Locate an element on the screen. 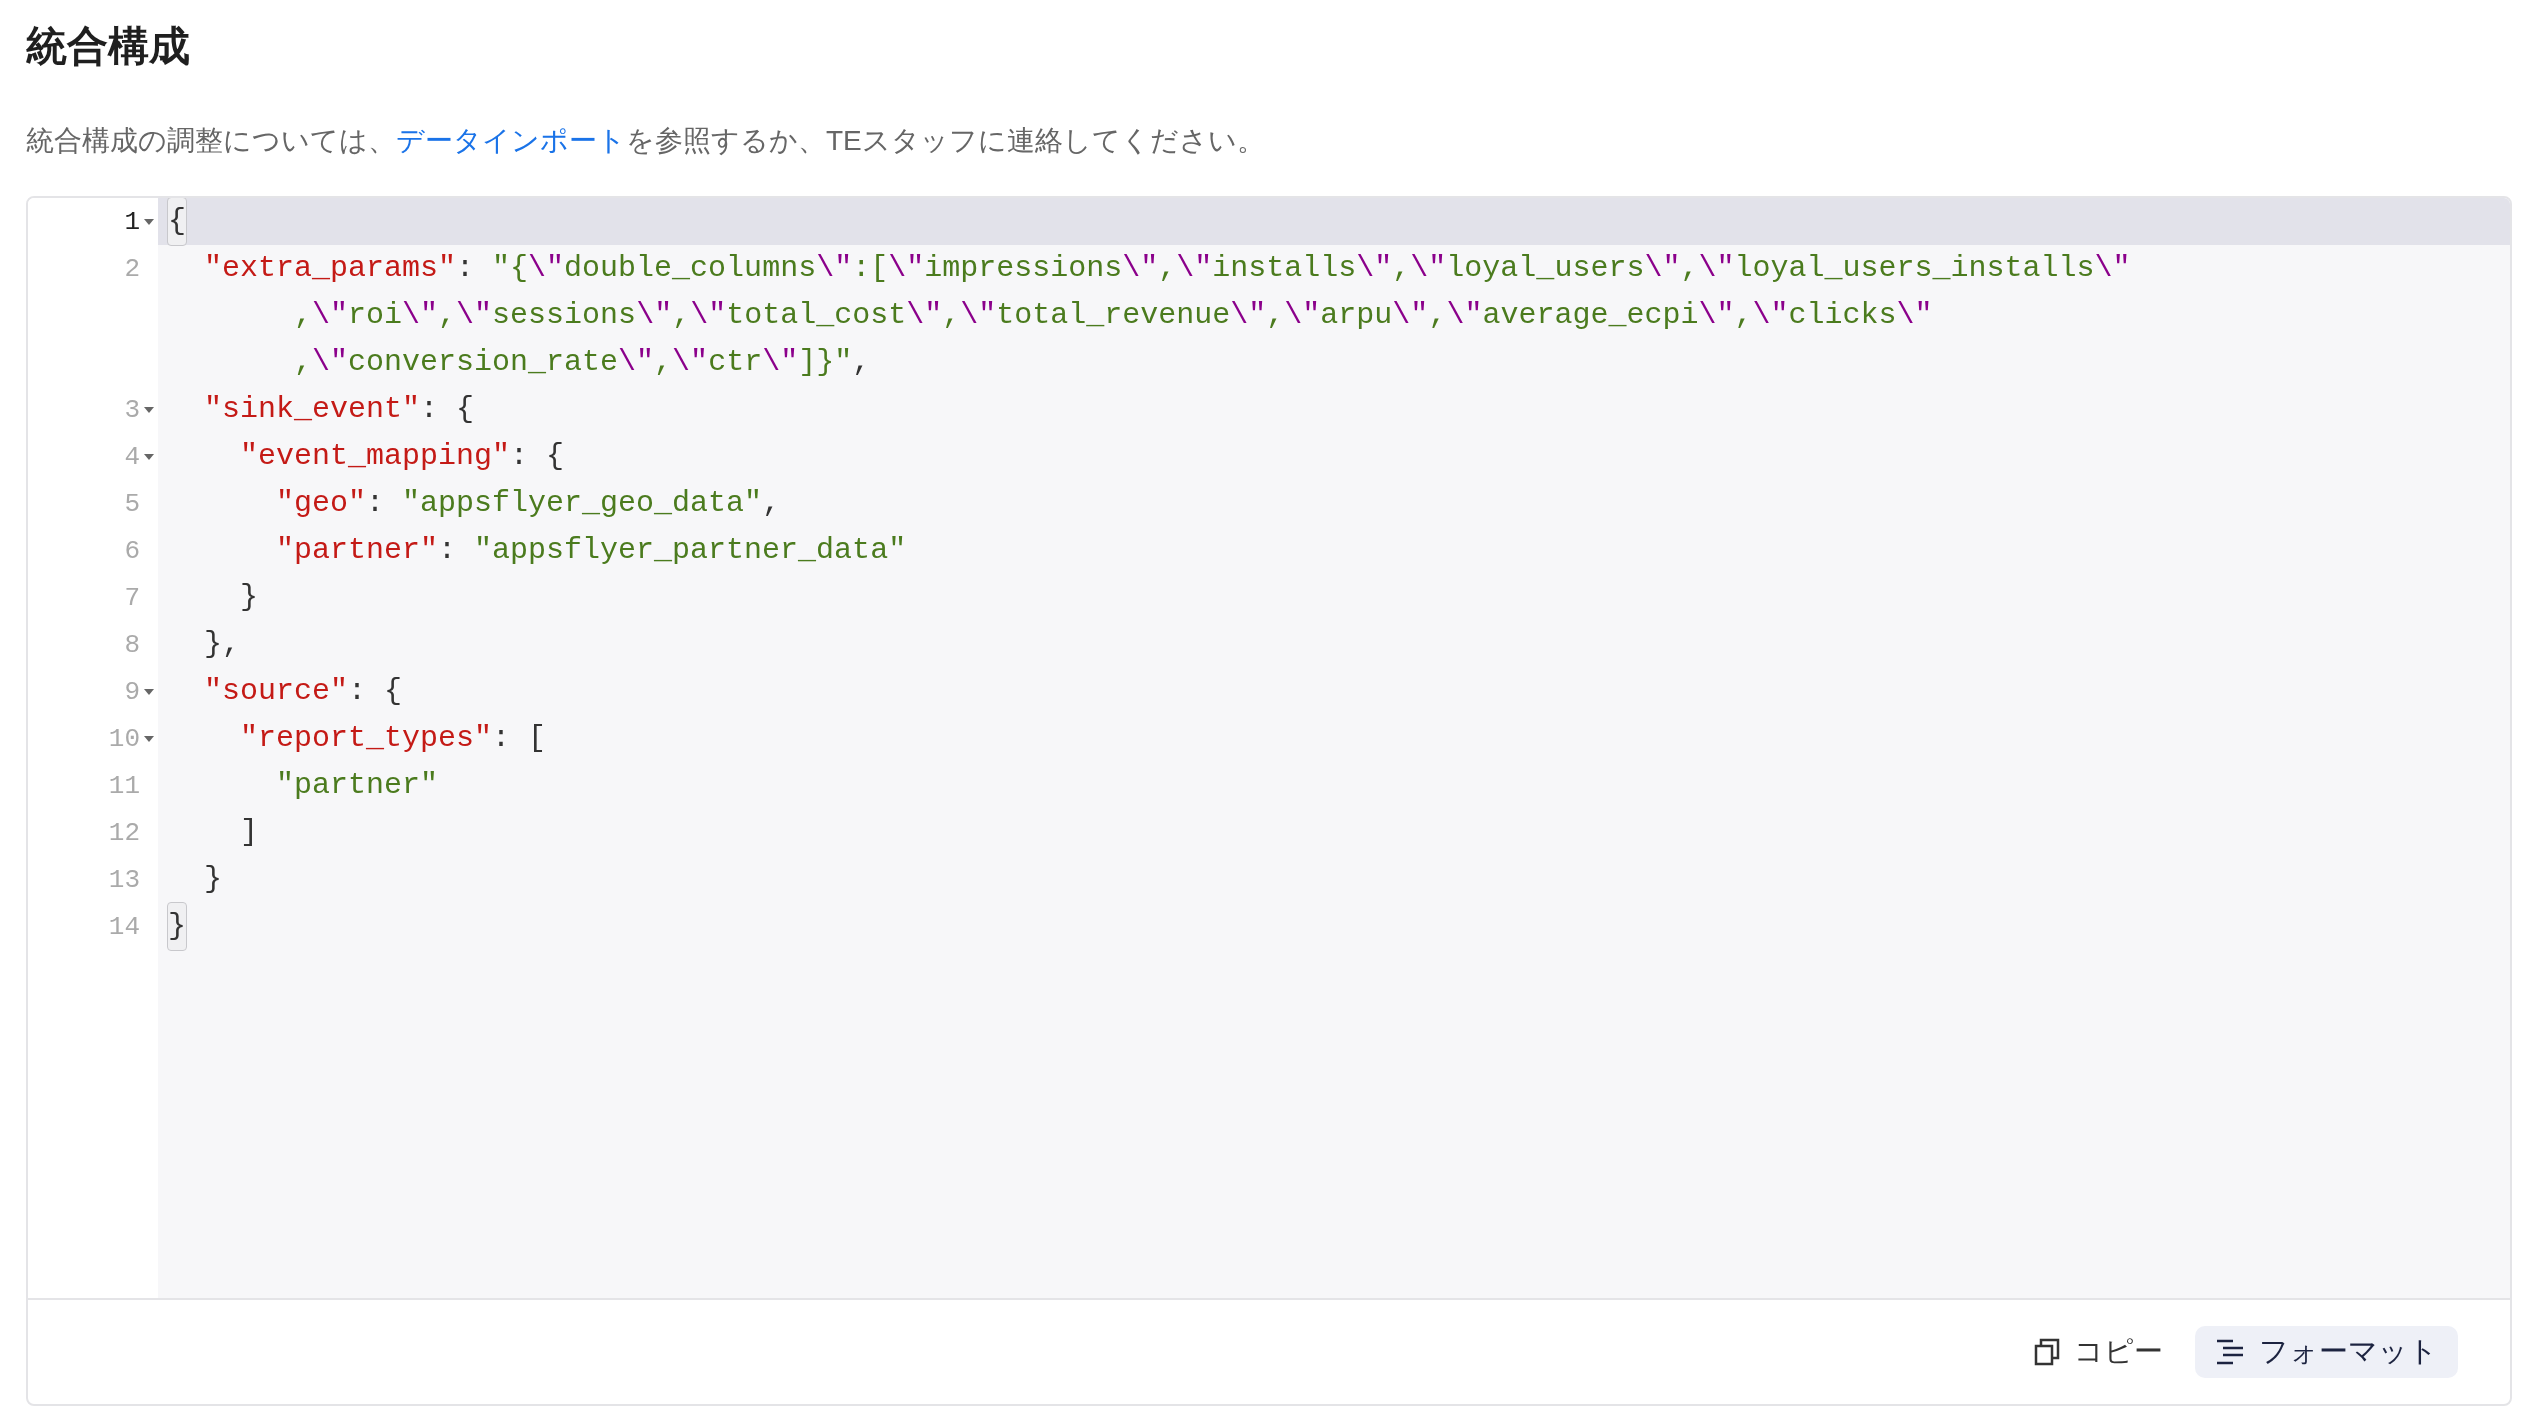 This screenshot has height=1416, width=2538. line-number: 6 is located at coordinates (132, 550).